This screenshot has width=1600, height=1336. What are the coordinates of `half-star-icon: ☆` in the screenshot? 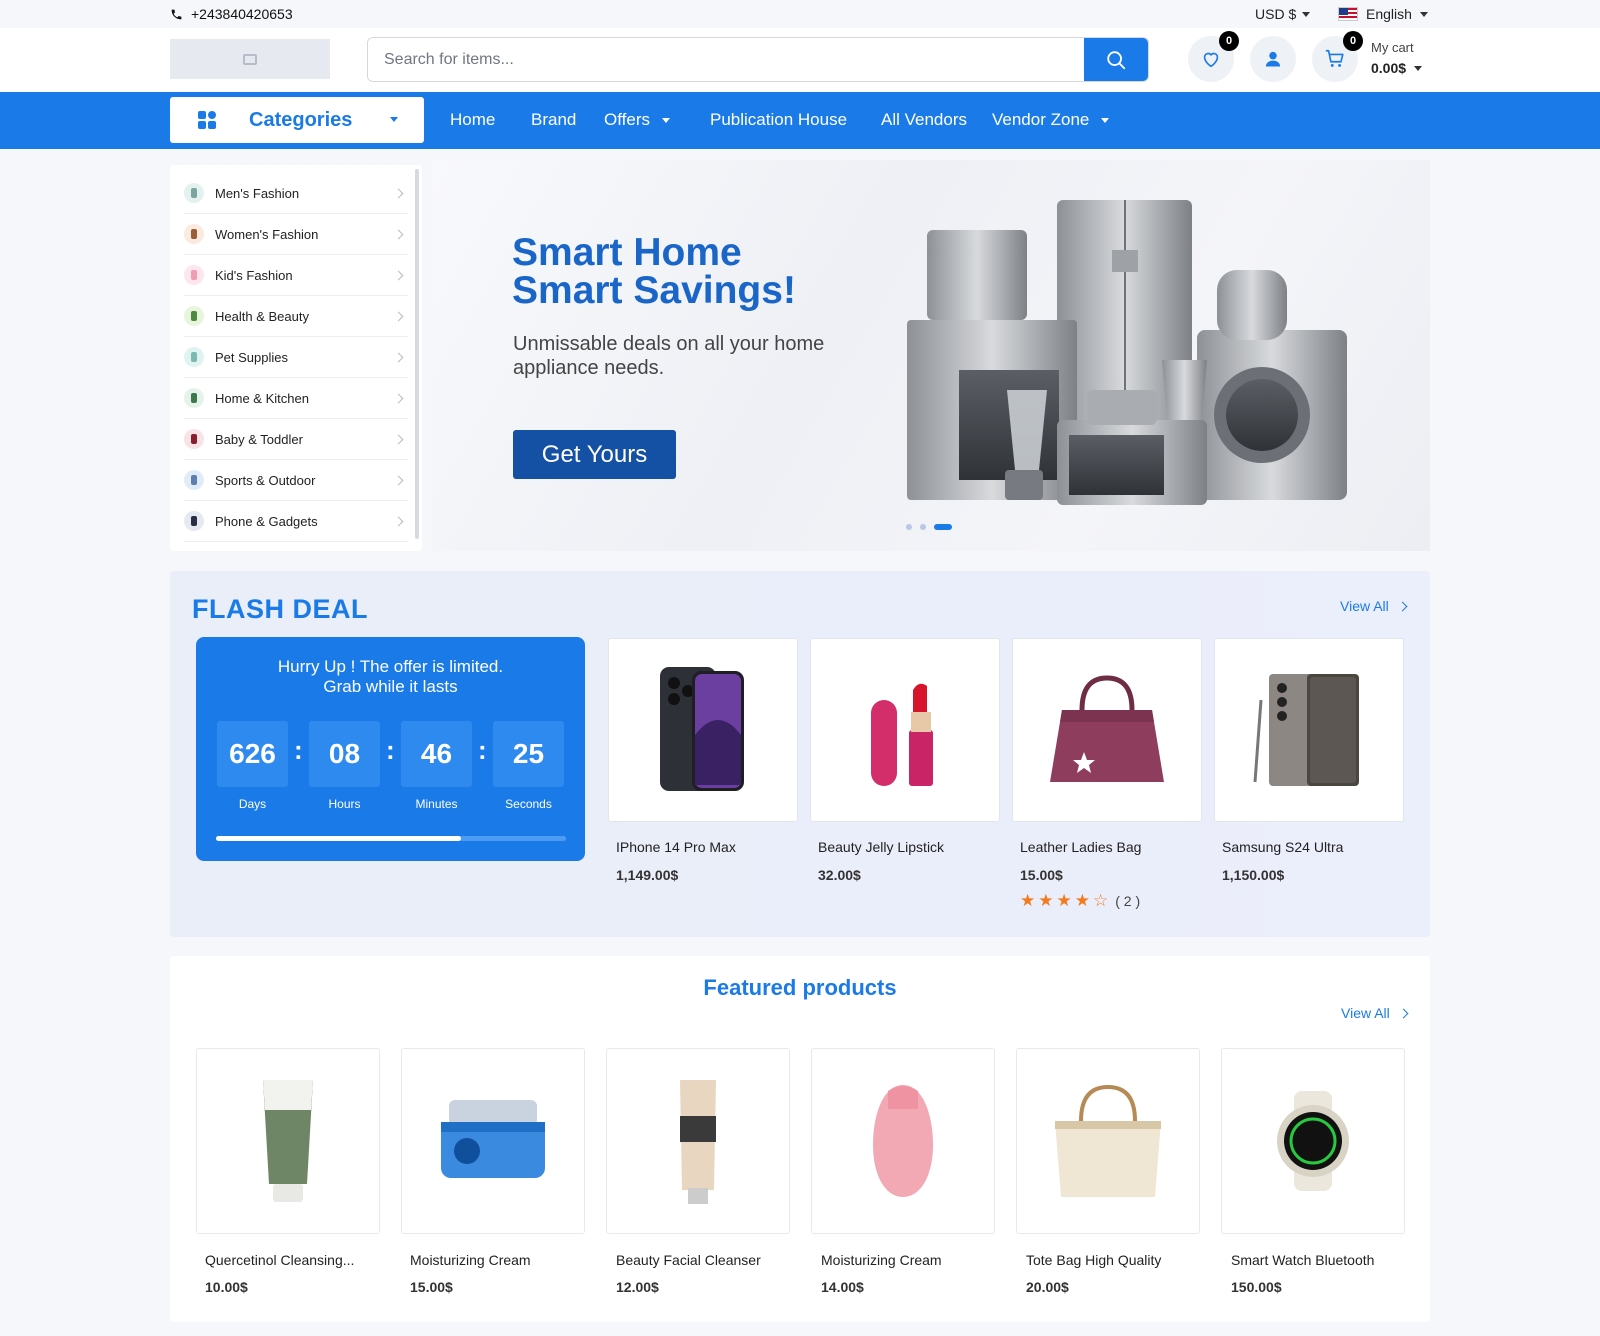 It's located at (1101, 900).